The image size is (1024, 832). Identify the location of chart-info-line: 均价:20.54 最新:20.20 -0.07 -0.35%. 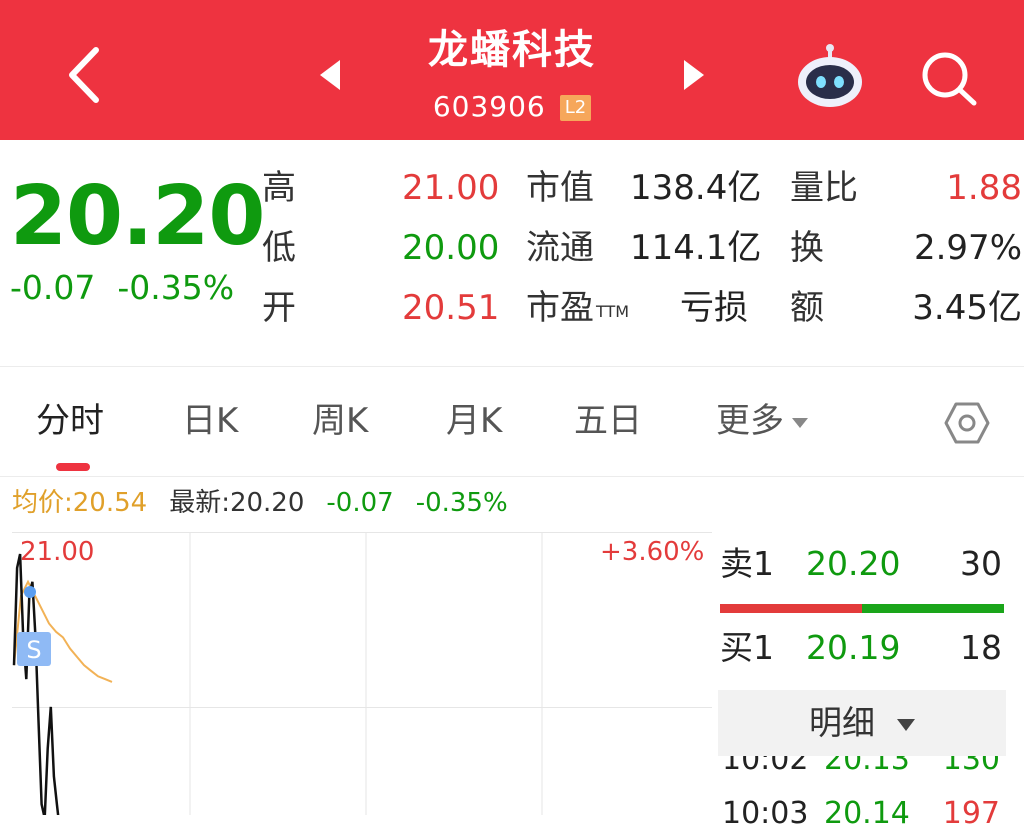
(260, 503).